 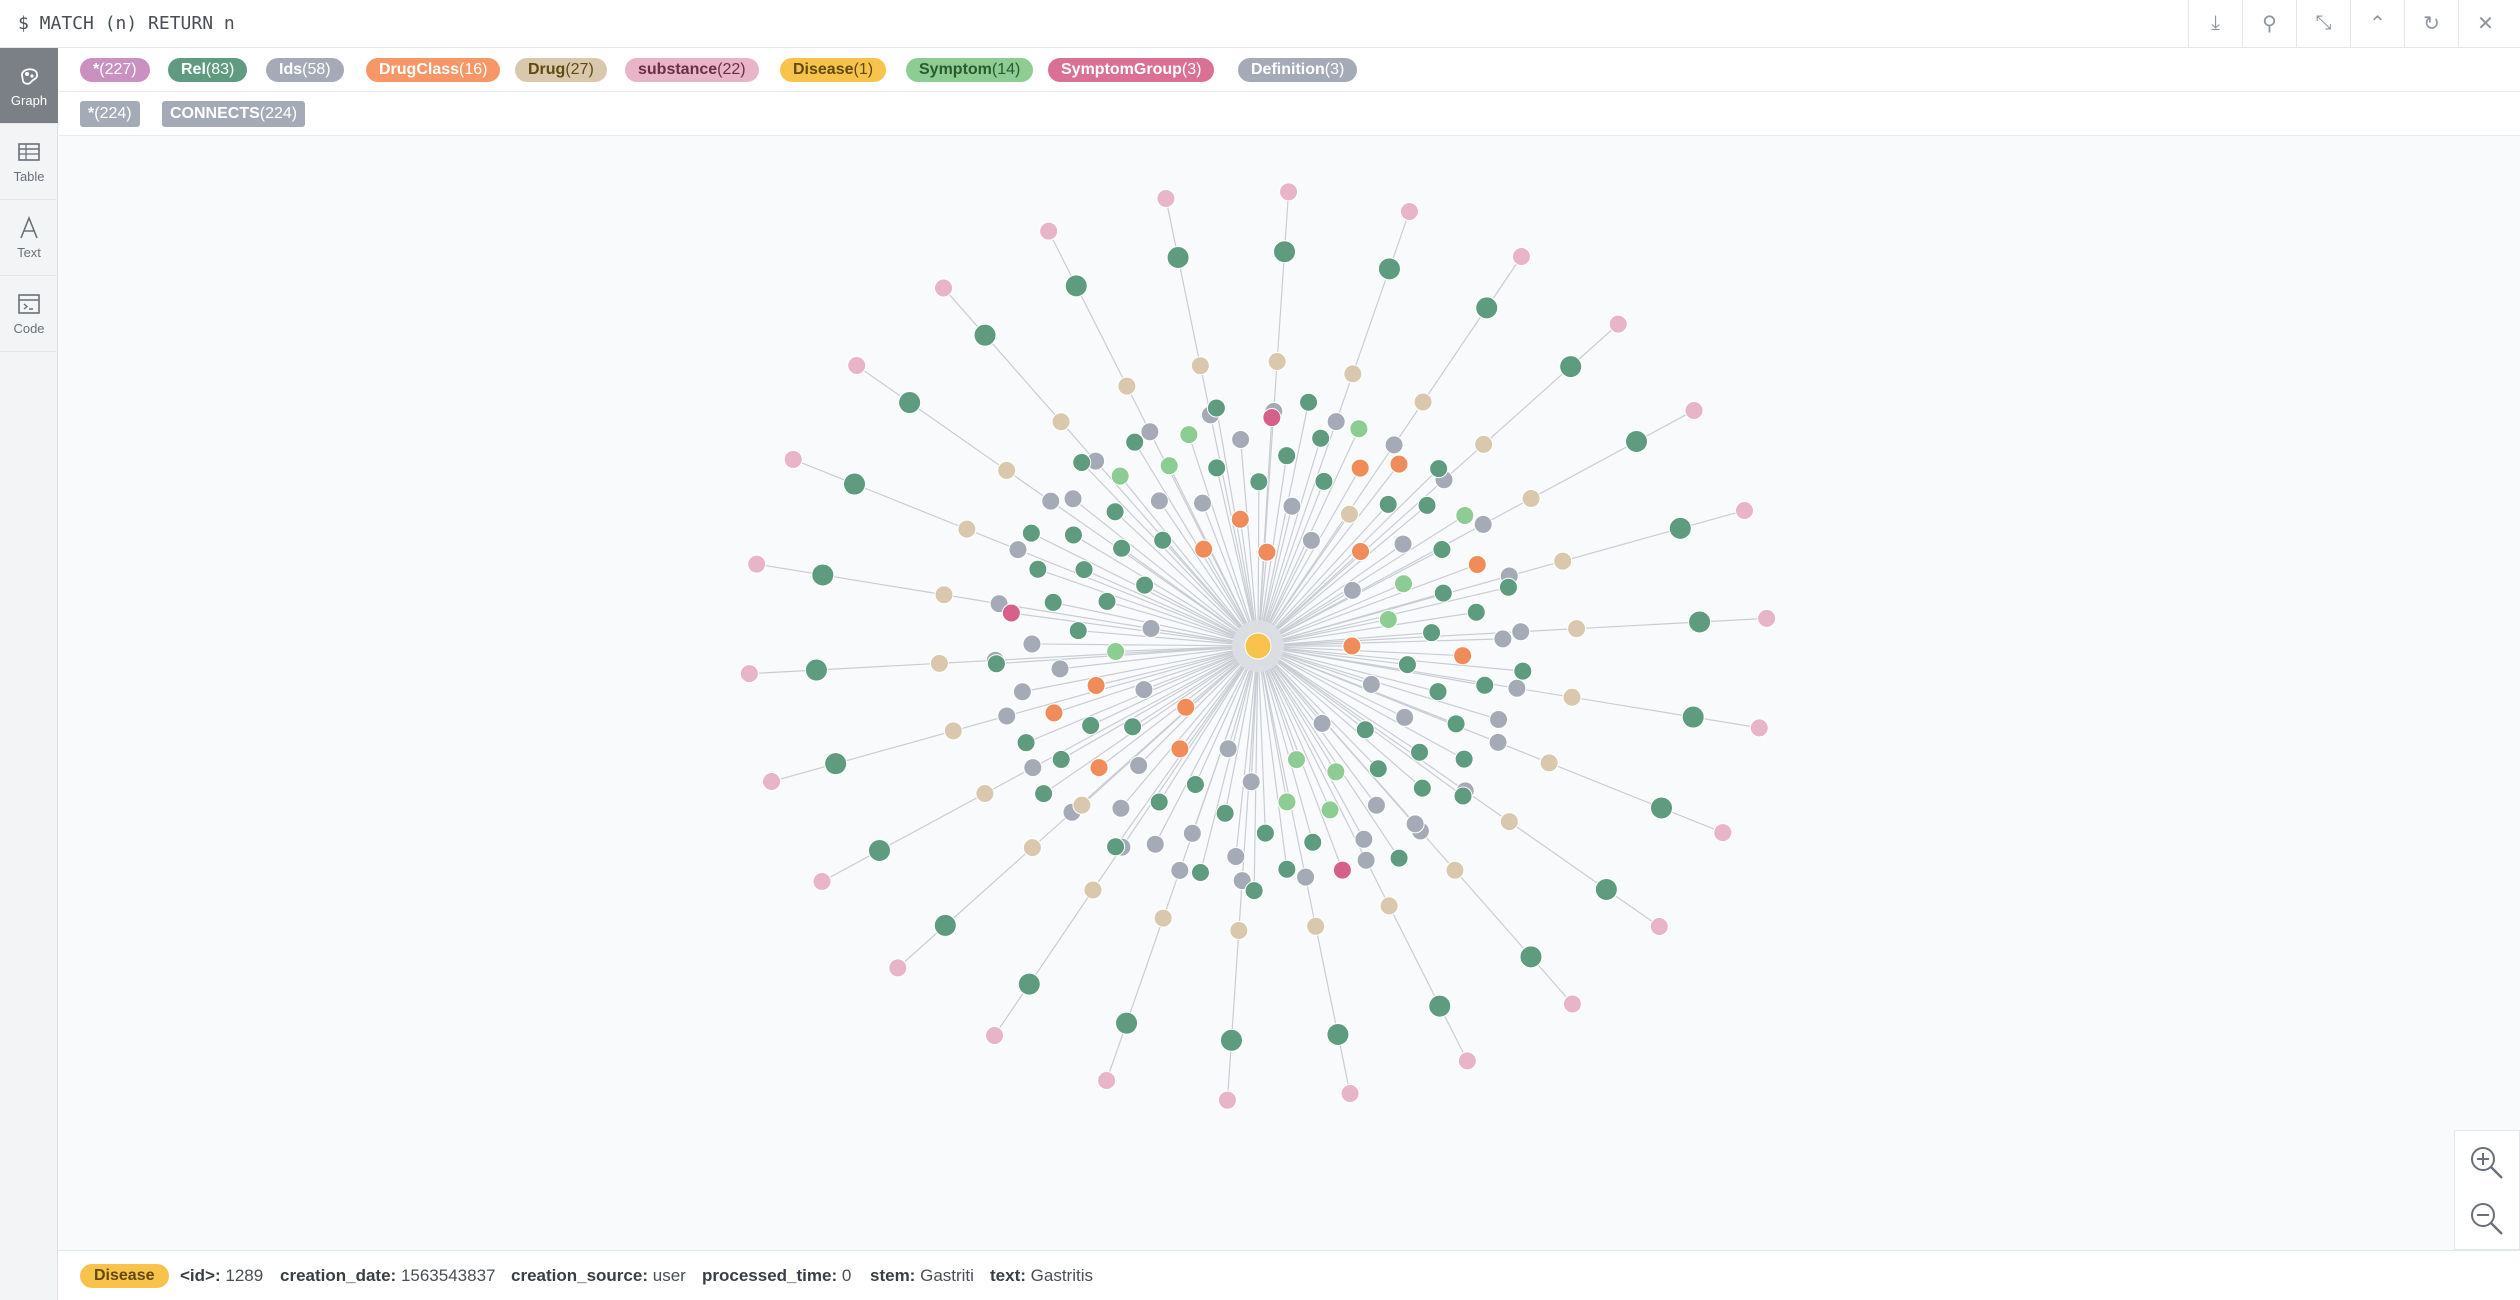 What do you see at coordinates (1131, 70) in the screenshot?
I see `legend-label-symptomgroup: SymptomGroup(3)` at bounding box center [1131, 70].